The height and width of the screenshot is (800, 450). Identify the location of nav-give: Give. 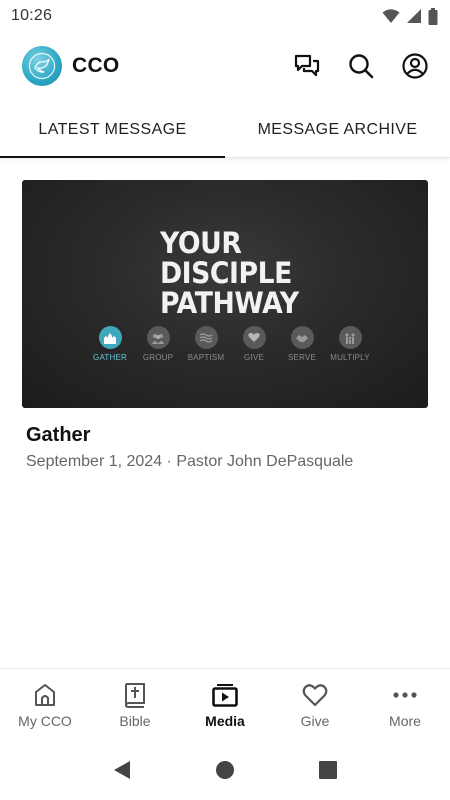
(315, 704).